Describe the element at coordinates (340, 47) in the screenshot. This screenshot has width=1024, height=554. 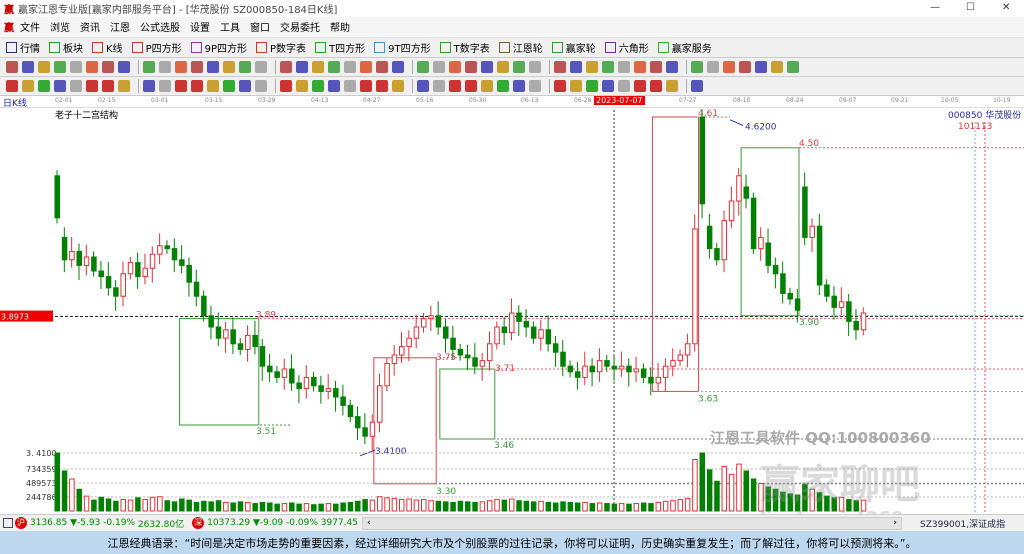
I see `toolbar-ts-button: T四方形` at that location.